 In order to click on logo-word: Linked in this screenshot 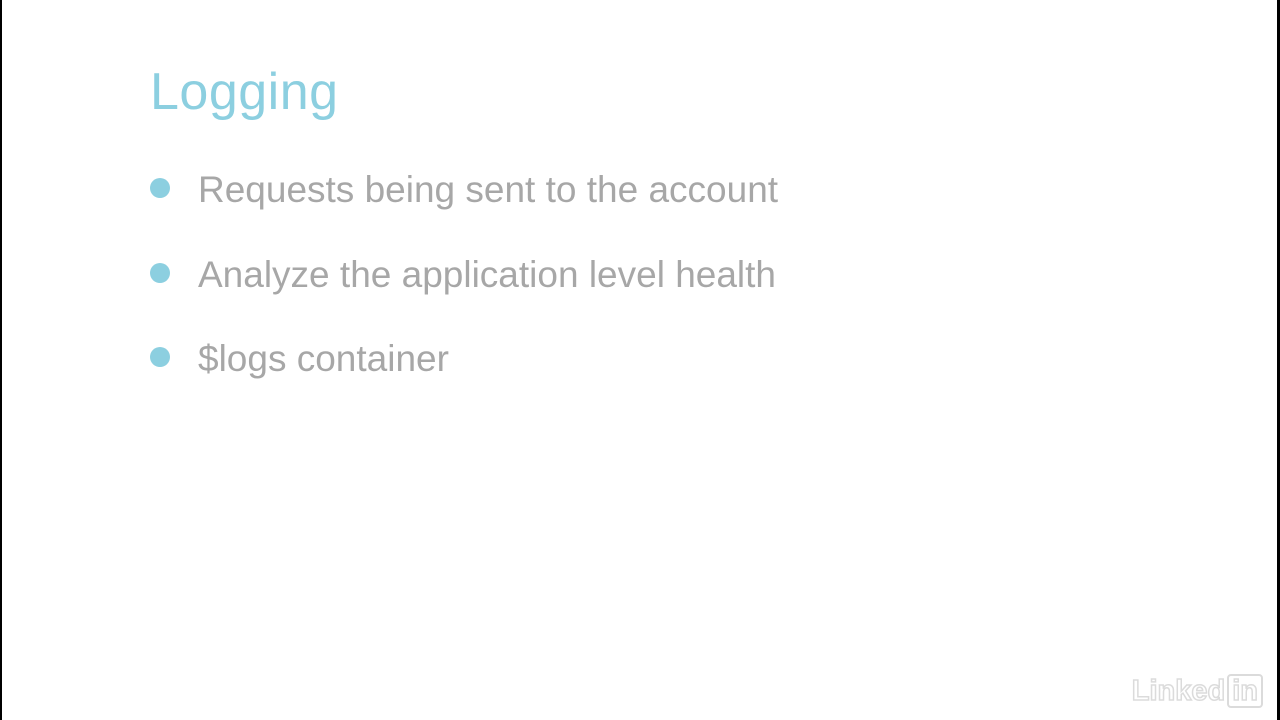, I will do `click(1178, 691)`.